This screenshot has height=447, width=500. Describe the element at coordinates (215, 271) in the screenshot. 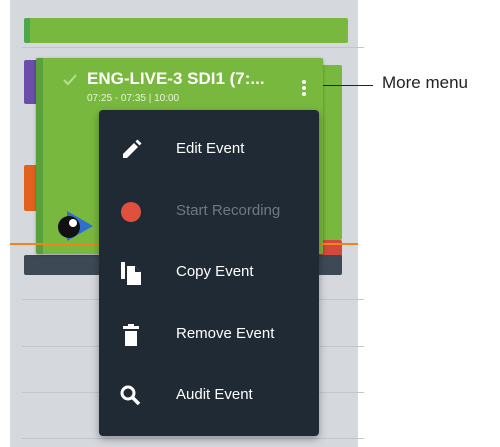

I see `copy-event-label: Copy Event` at that location.